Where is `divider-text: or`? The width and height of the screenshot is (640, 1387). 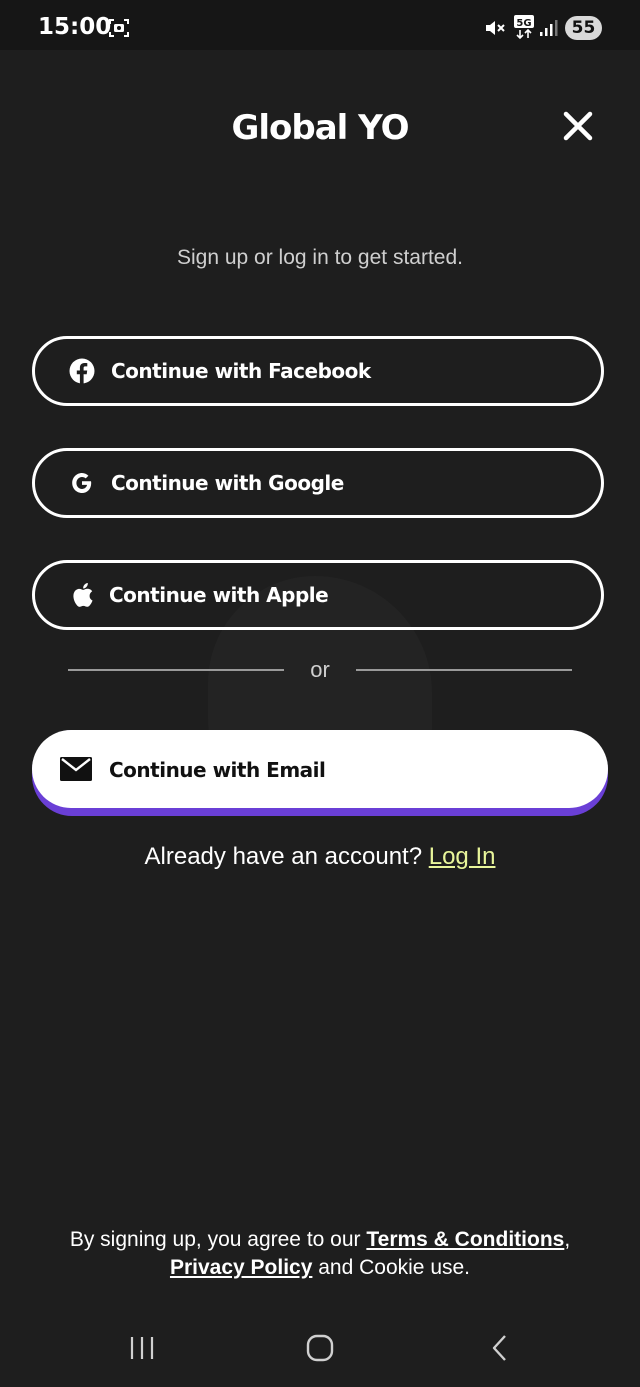
divider-text: or is located at coordinates (320, 669).